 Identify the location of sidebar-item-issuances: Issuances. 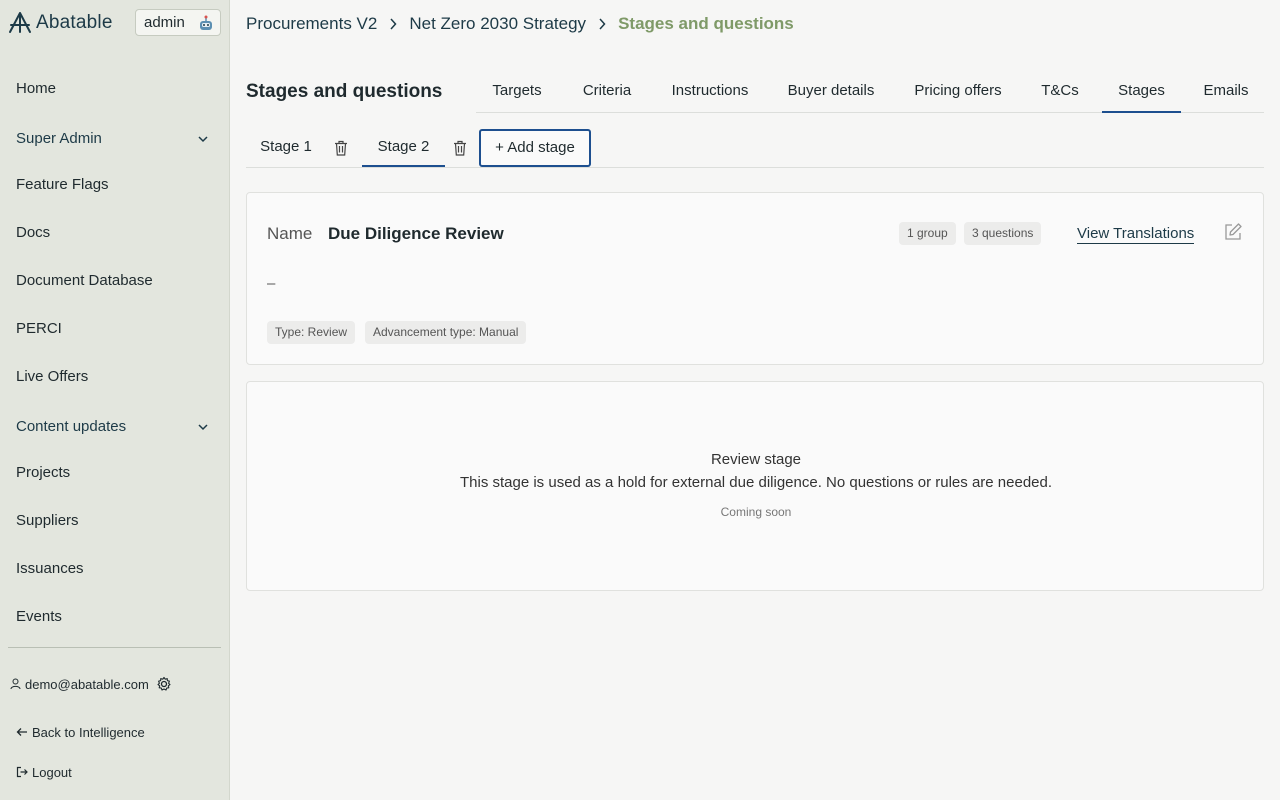
(116, 569).